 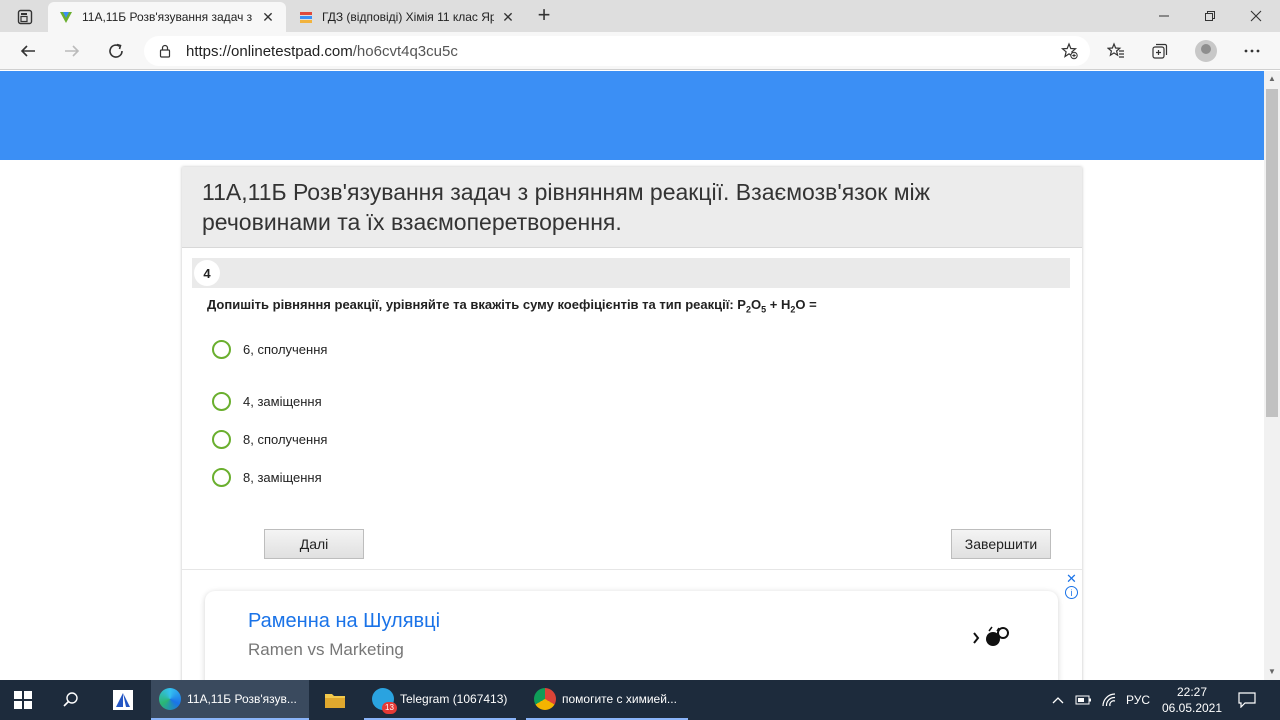 What do you see at coordinates (282, 401) in the screenshot?
I see `answer-label: 4, заміщення` at bounding box center [282, 401].